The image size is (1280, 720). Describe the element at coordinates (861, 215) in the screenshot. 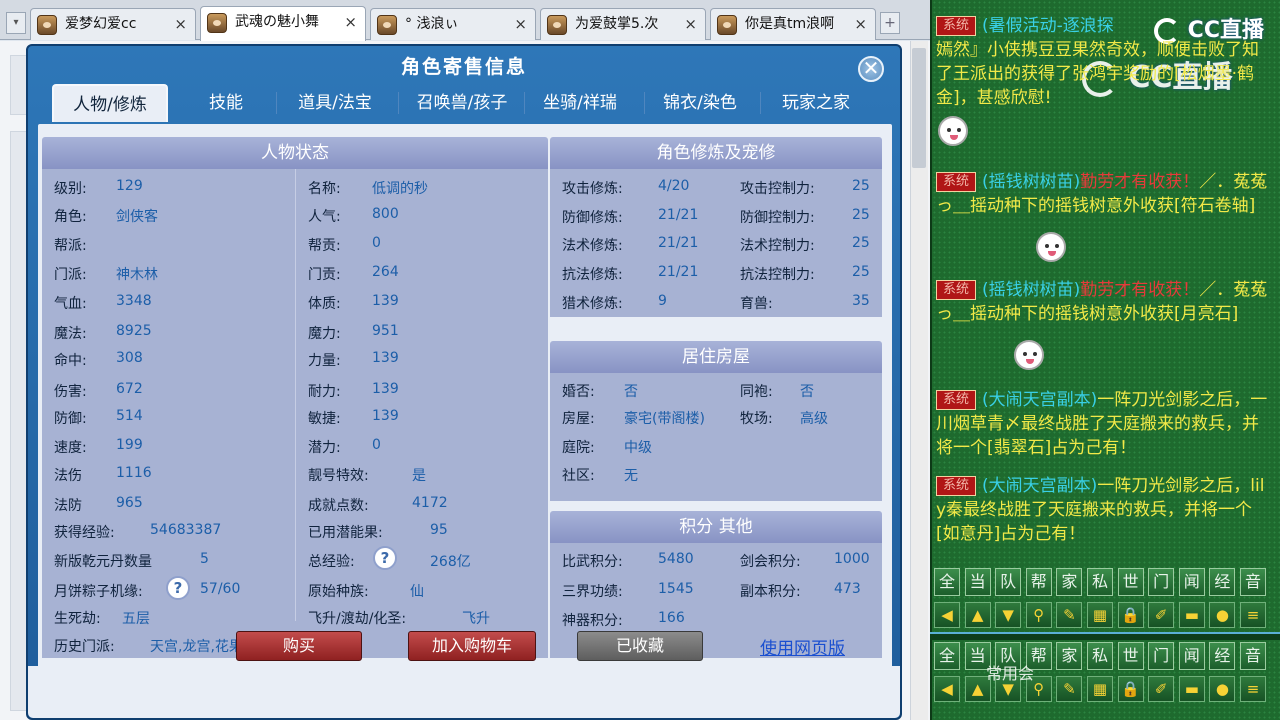

I see `field-value: 25` at that location.